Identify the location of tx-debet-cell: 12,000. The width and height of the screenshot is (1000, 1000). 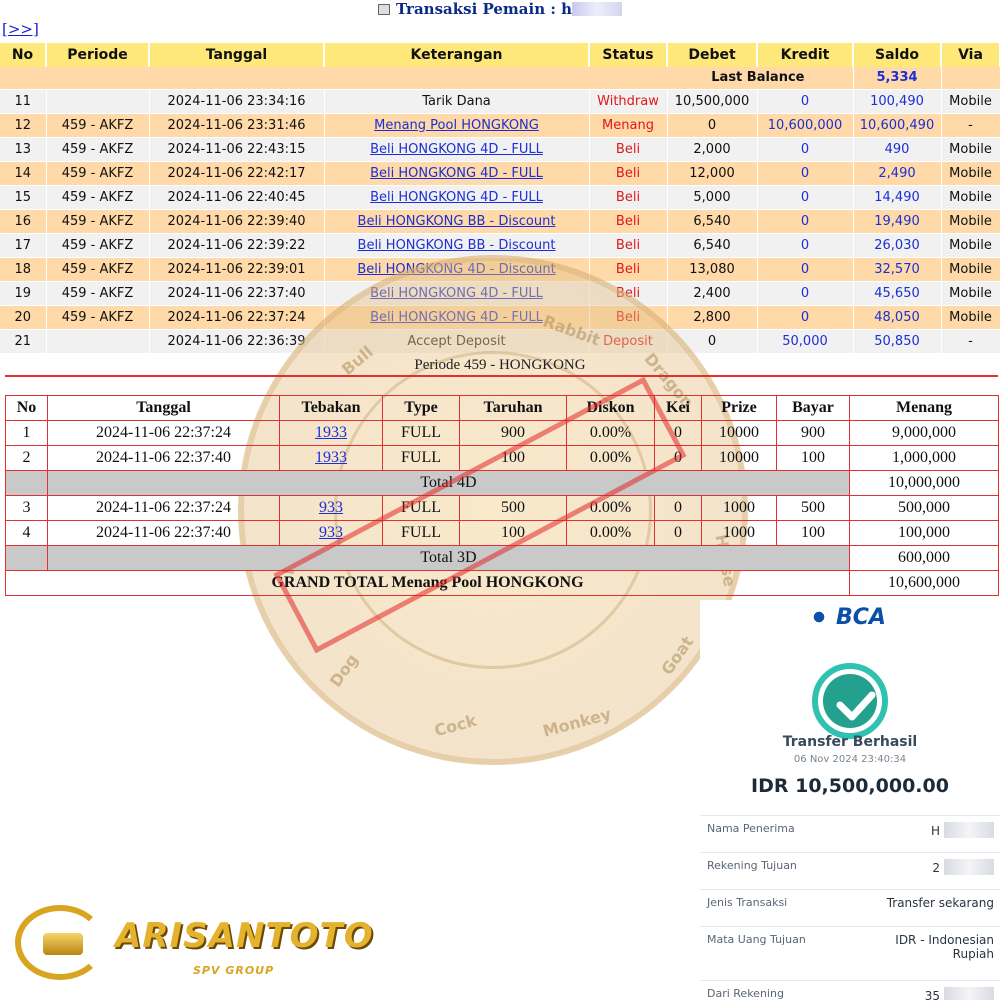
(712, 173).